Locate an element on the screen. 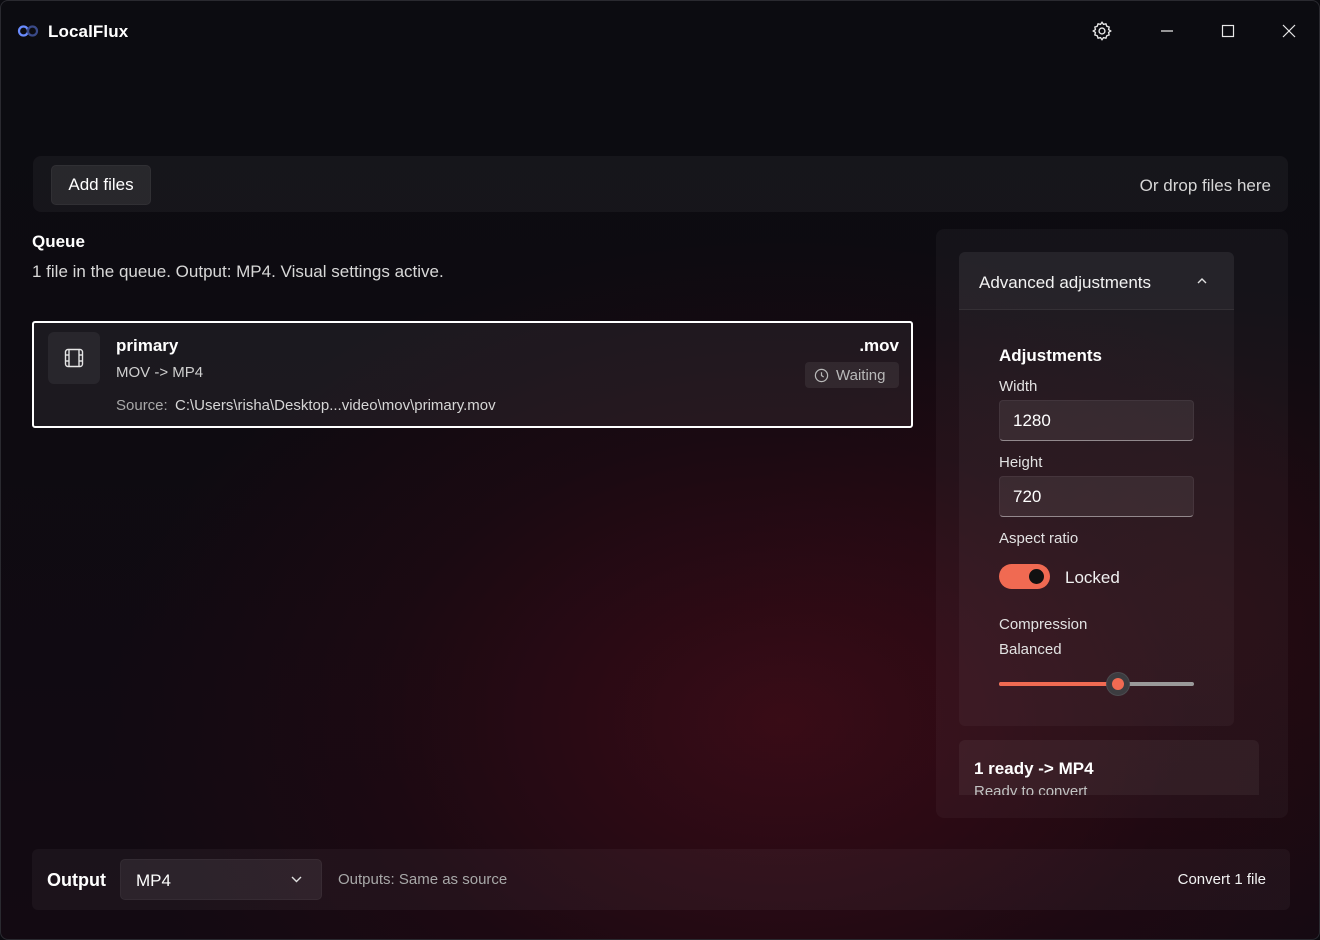 This screenshot has width=1320, height=940. toggle-knob is located at coordinates (1036, 576).